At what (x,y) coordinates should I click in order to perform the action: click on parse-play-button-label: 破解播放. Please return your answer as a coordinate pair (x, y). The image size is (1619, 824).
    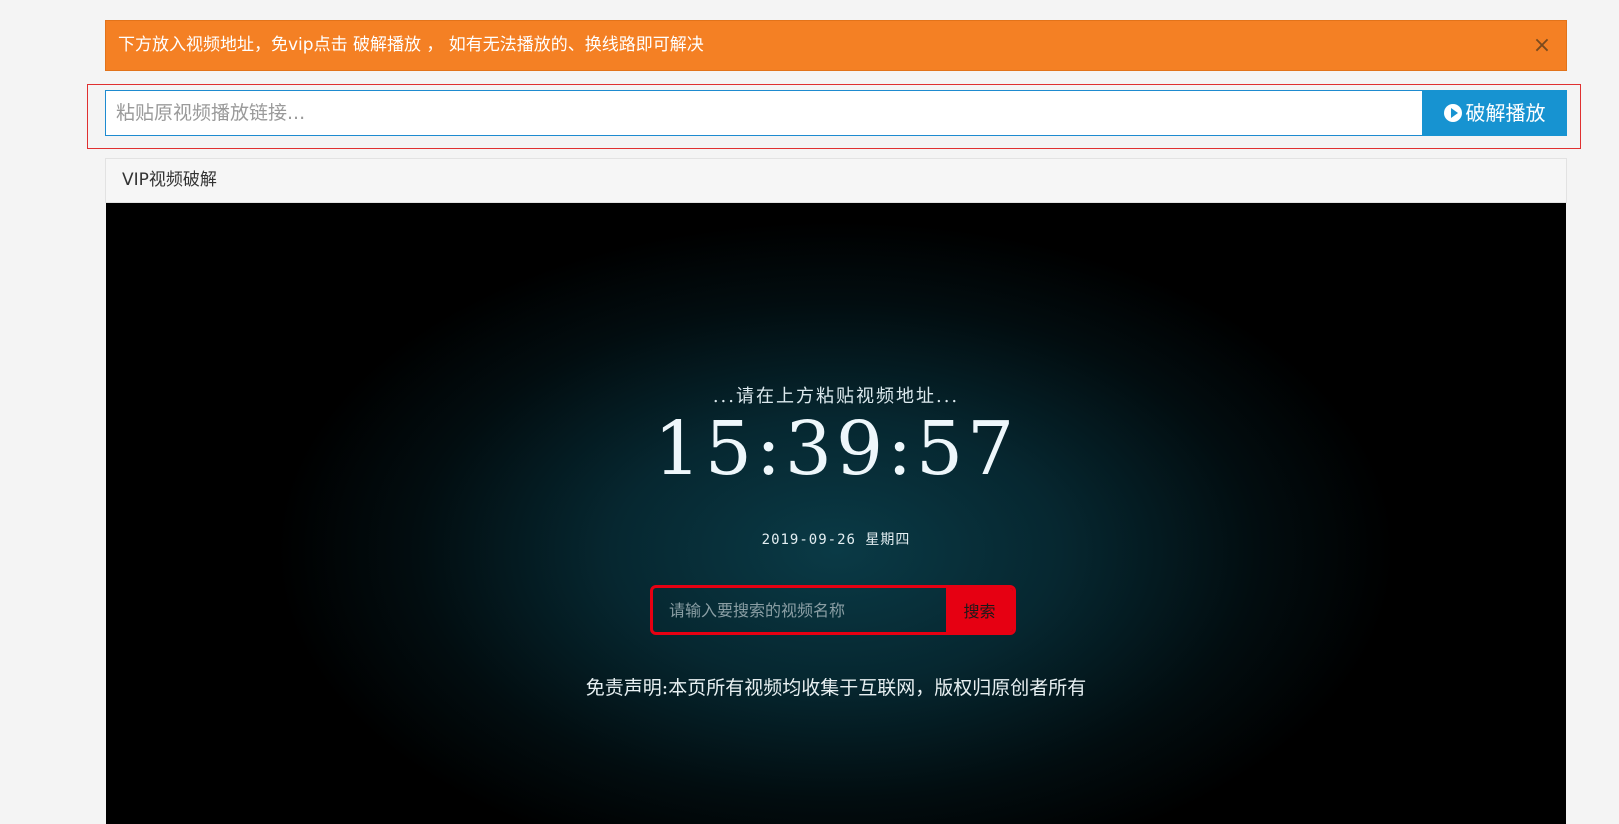
    Looking at the image, I should click on (1505, 113).